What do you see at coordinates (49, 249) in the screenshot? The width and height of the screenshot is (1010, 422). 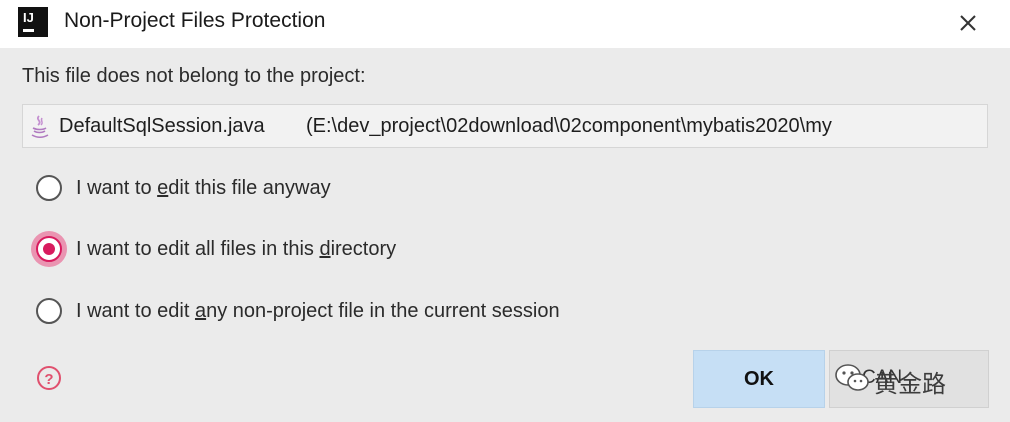 I see `radio-edit-directory` at bounding box center [49, 249].